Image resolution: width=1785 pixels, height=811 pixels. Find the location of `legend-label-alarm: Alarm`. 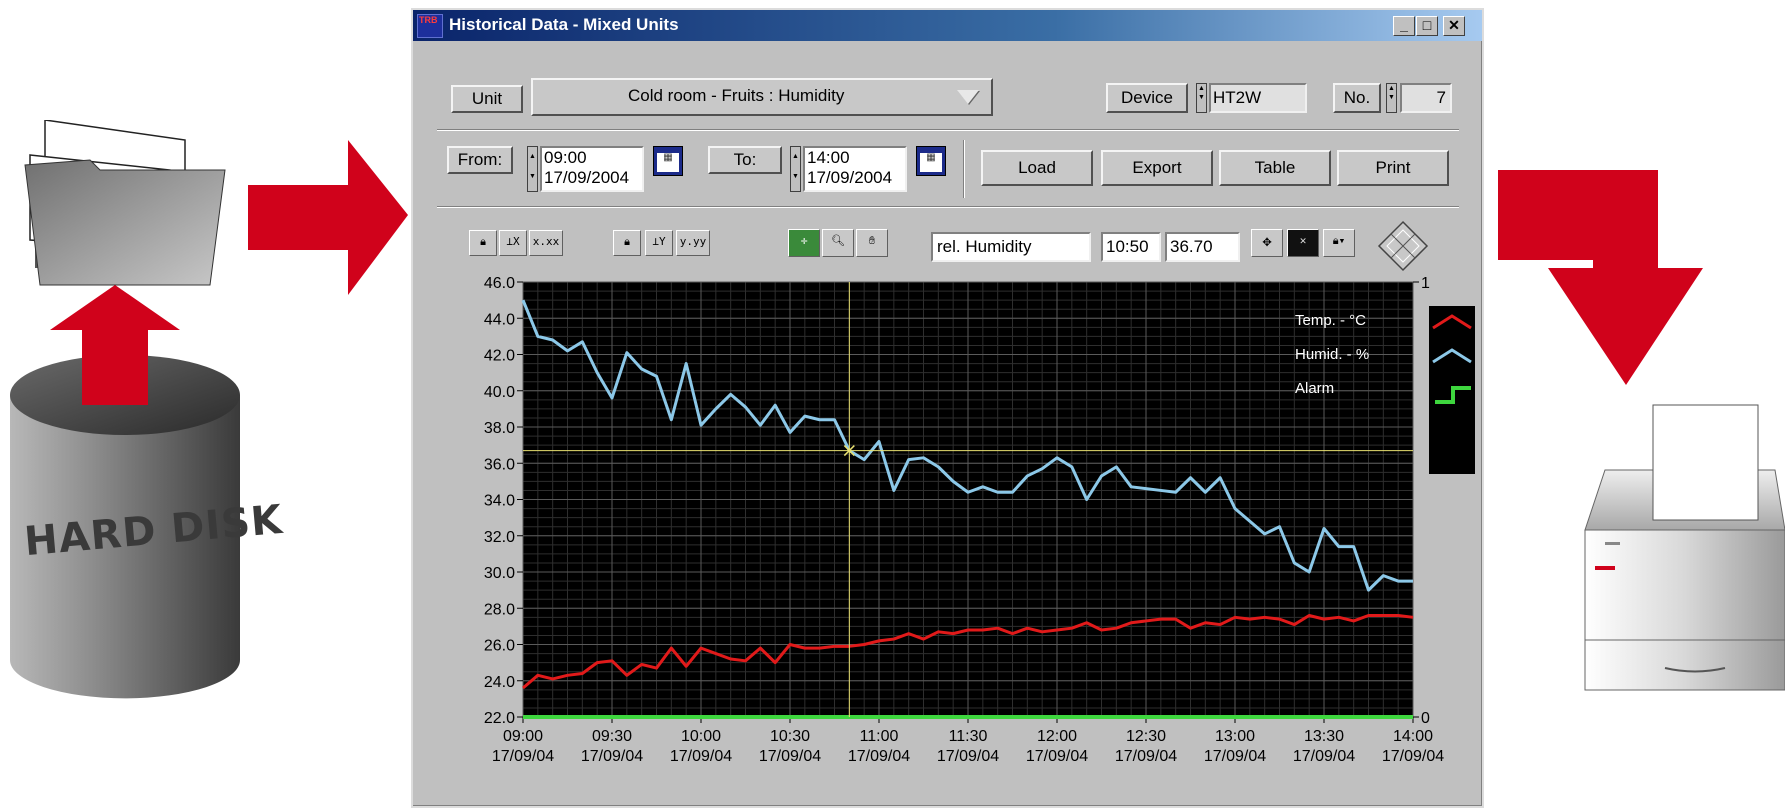

legend-label-alarm: Alarm is located at coordinates (1315, 388).